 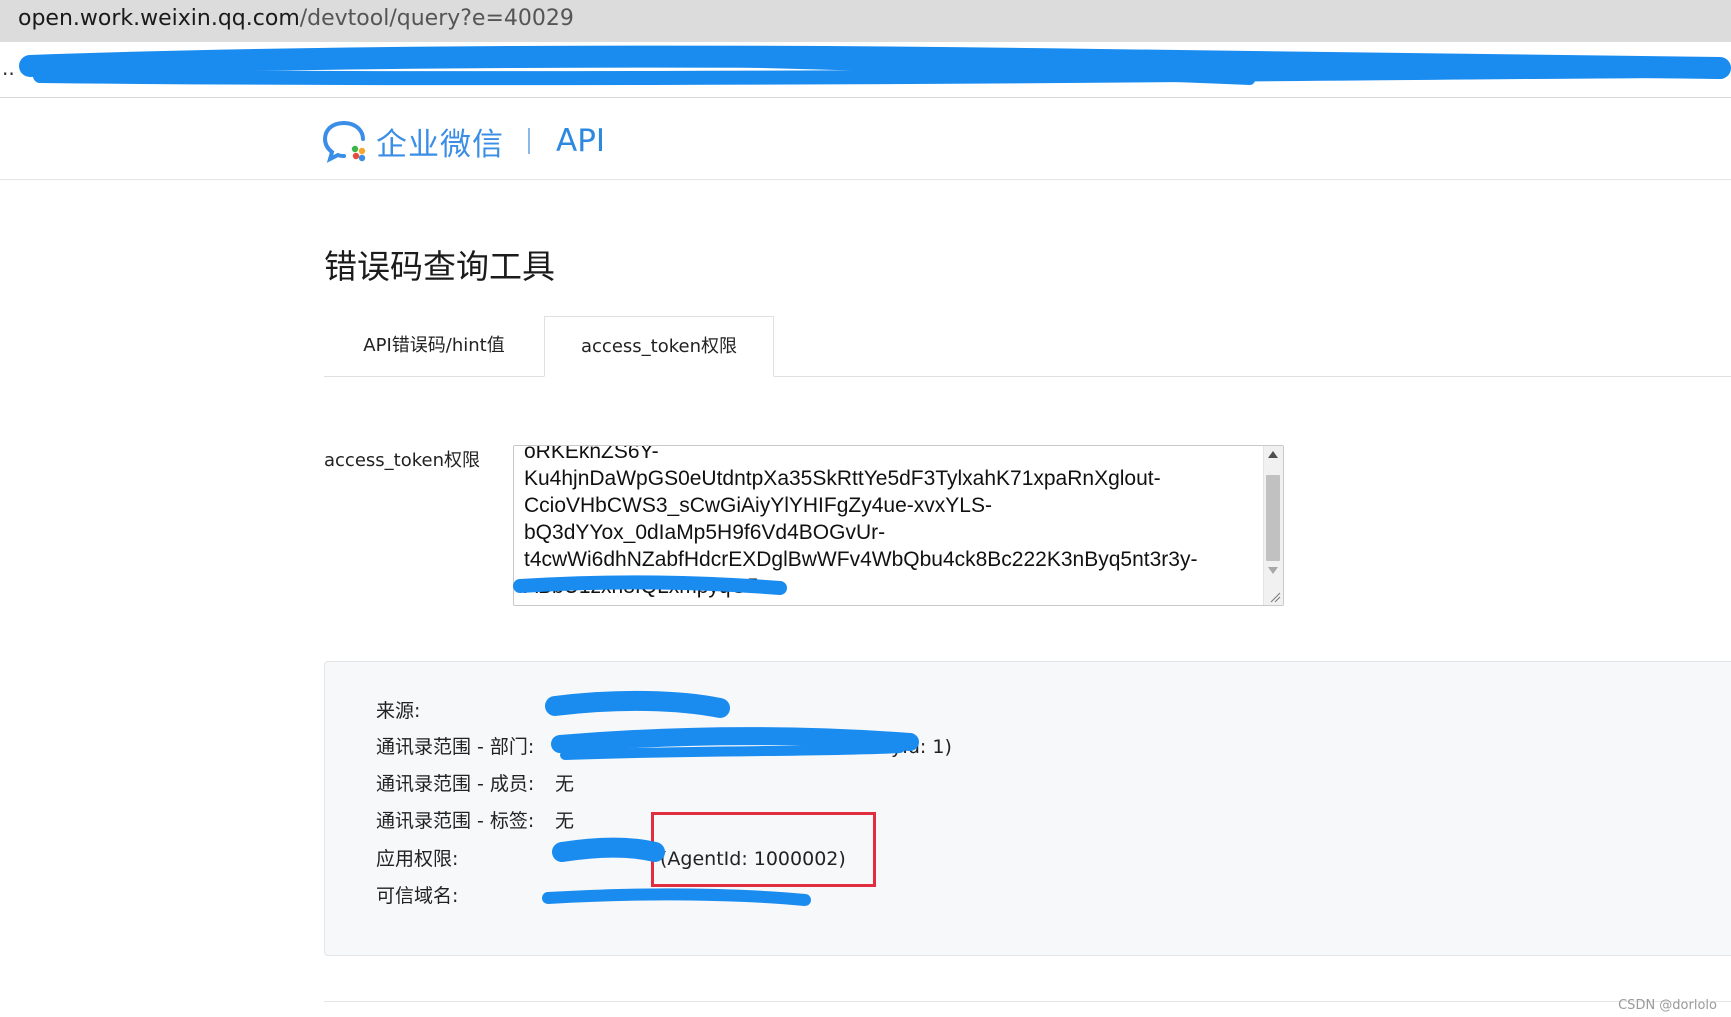 What do you see at coordinates (664, 747) in the screenshot?
I see `result-row-department: 通讯录范围 - 部门: yId: 1)` at bounding box center [664, 747].